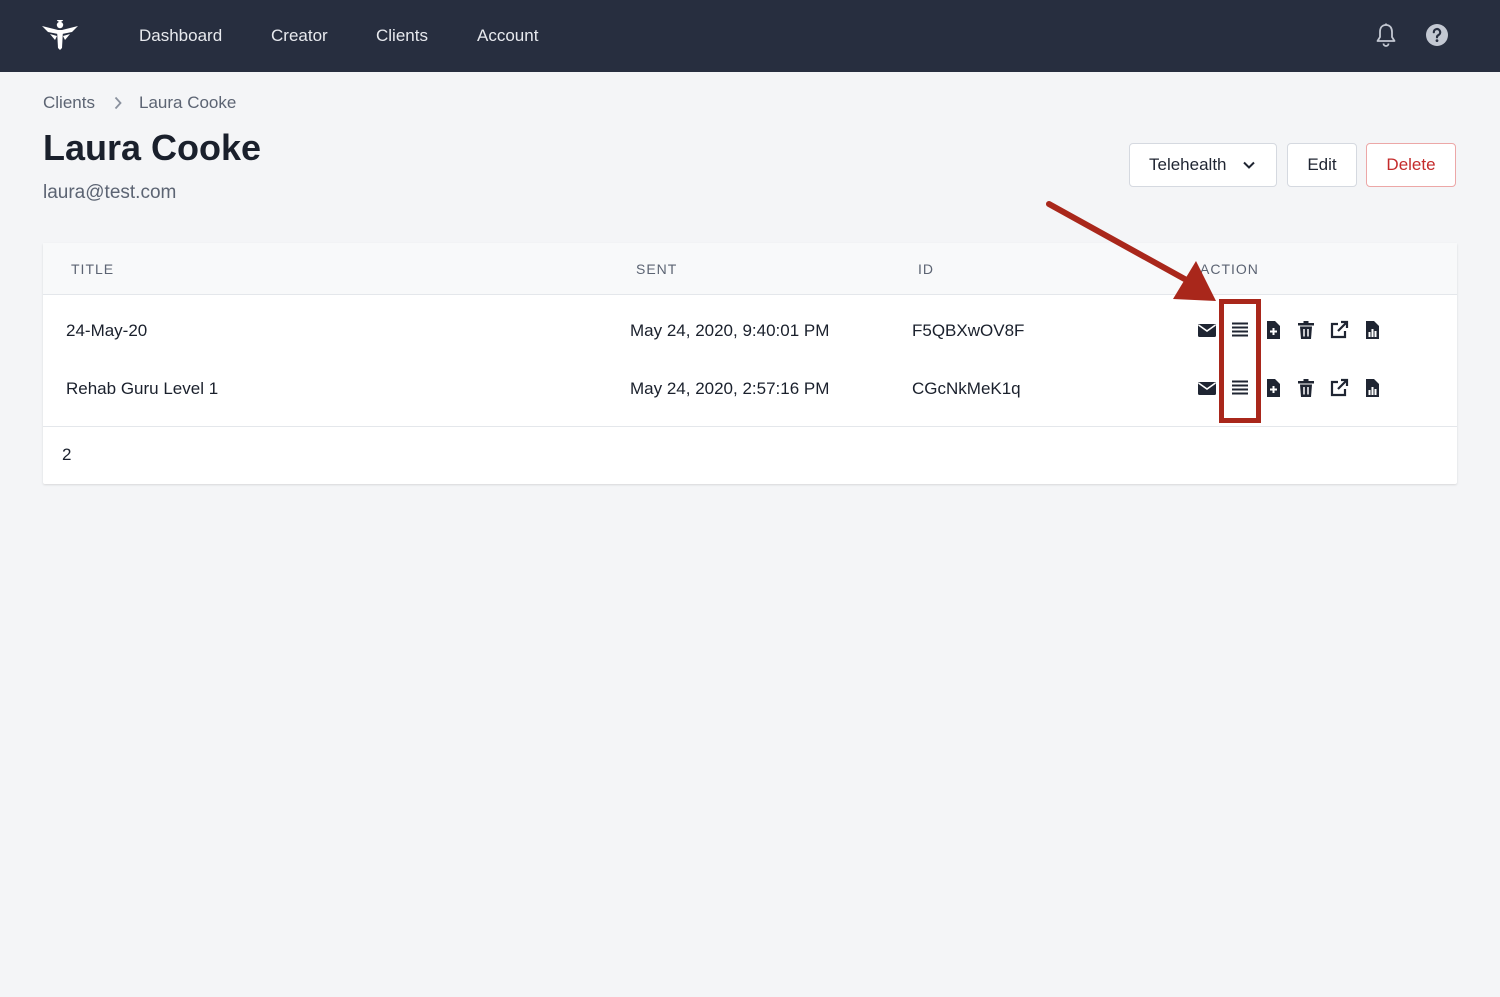 This screenshot has width=1500, height=997. Describe the element at coordinates (299, 36) in the screenshot. I see `nav-creator: Creator` at that location.